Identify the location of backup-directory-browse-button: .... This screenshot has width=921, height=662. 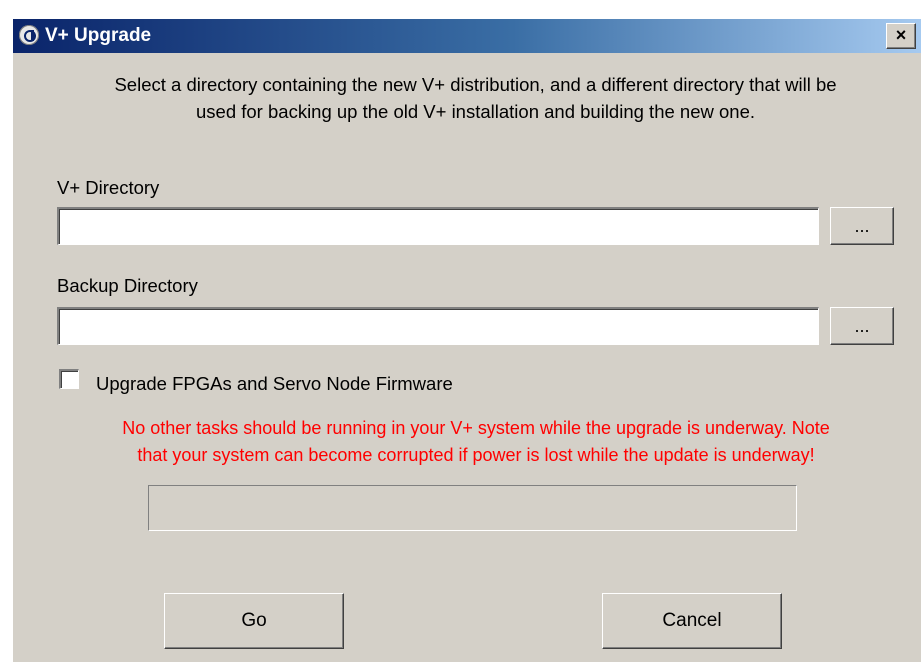
(862, 326).